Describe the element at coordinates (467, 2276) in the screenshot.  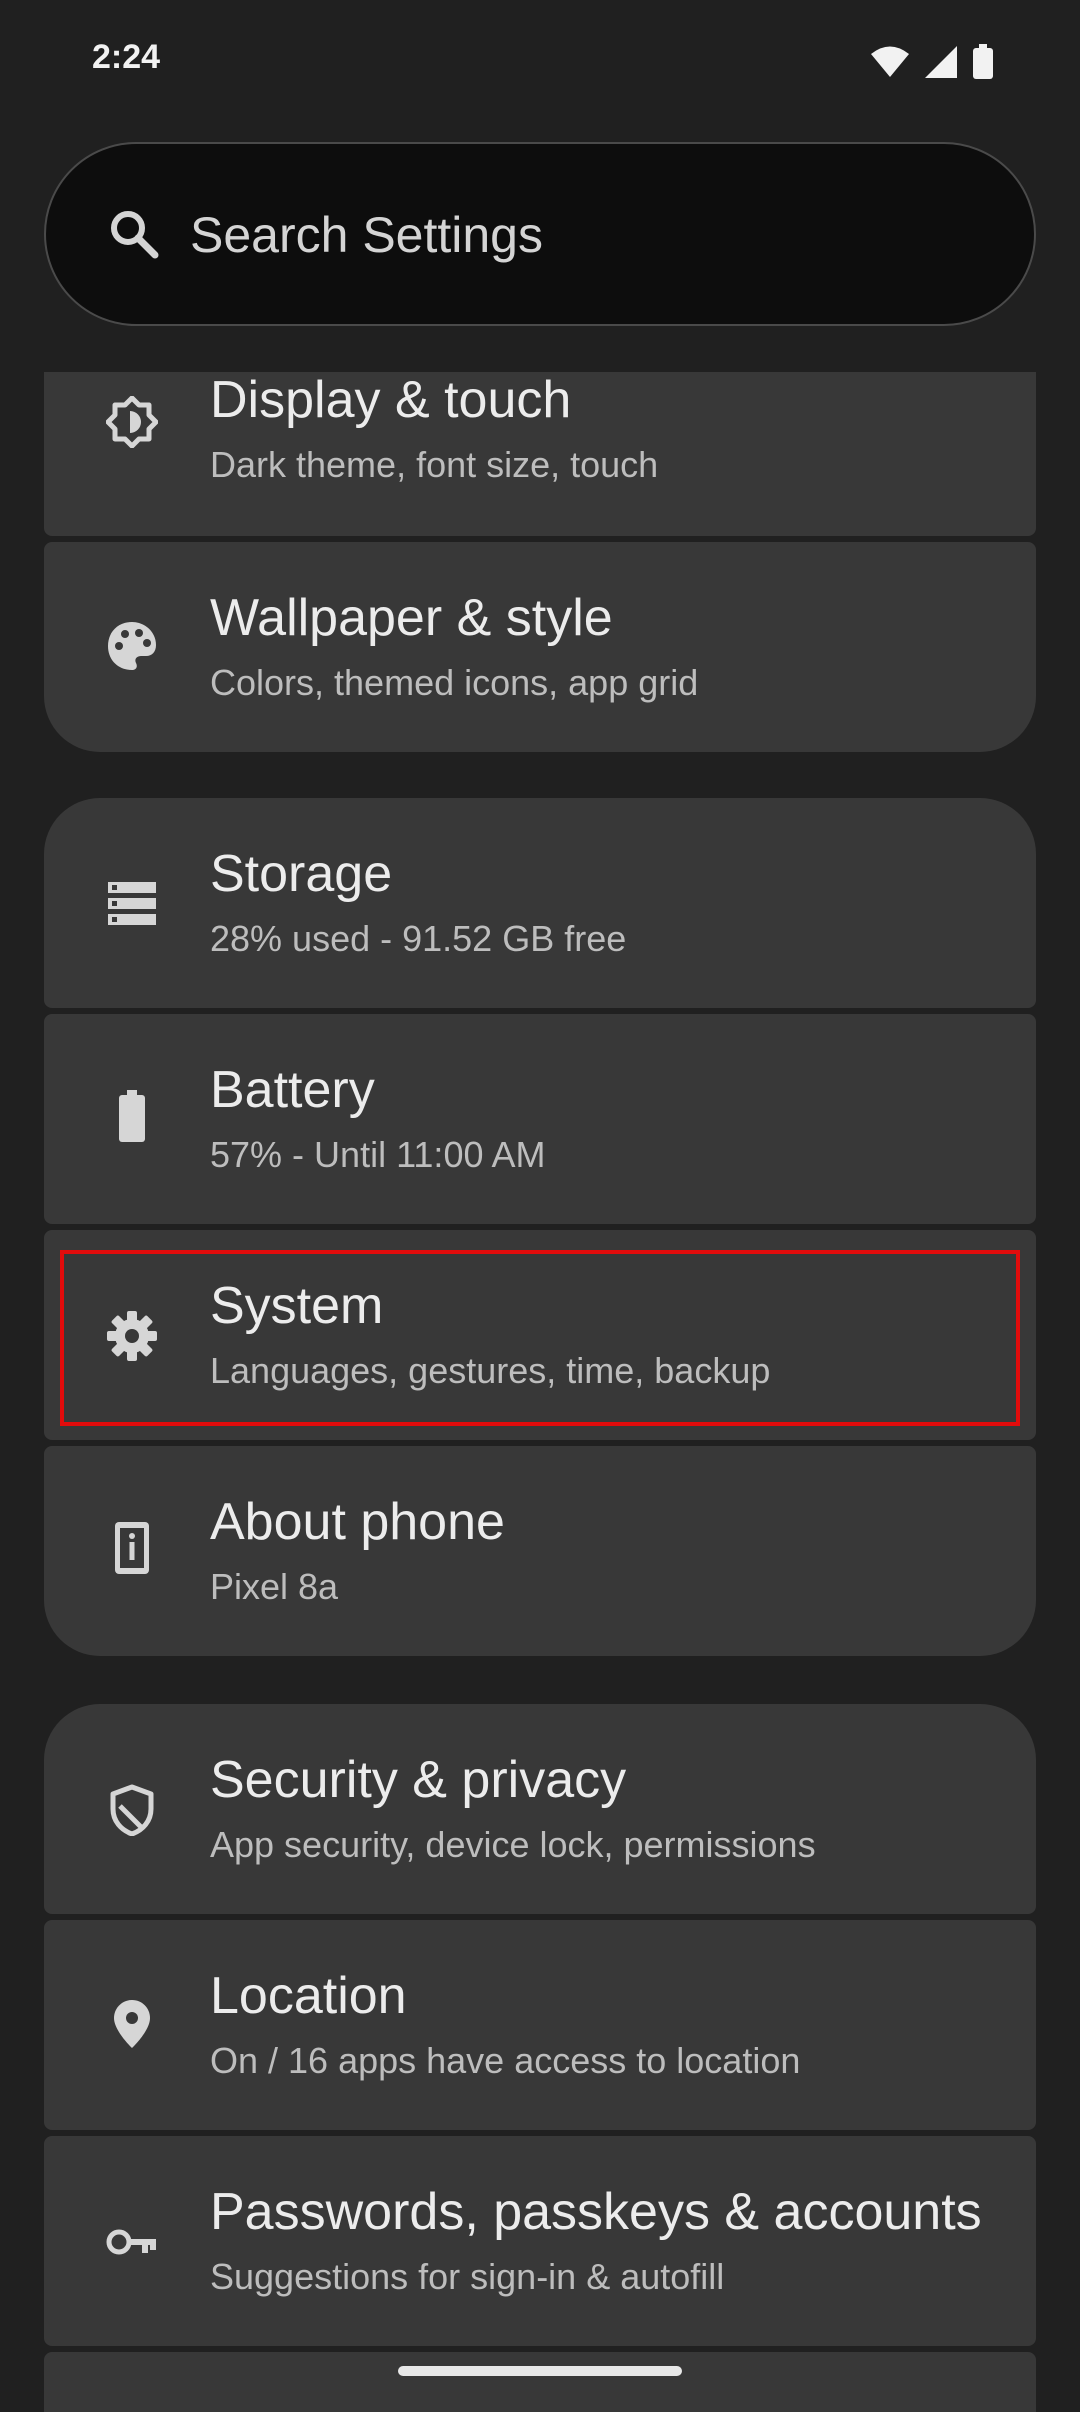
I see `item-subtitle: Suggestions for sign-in & autofill` at that location.